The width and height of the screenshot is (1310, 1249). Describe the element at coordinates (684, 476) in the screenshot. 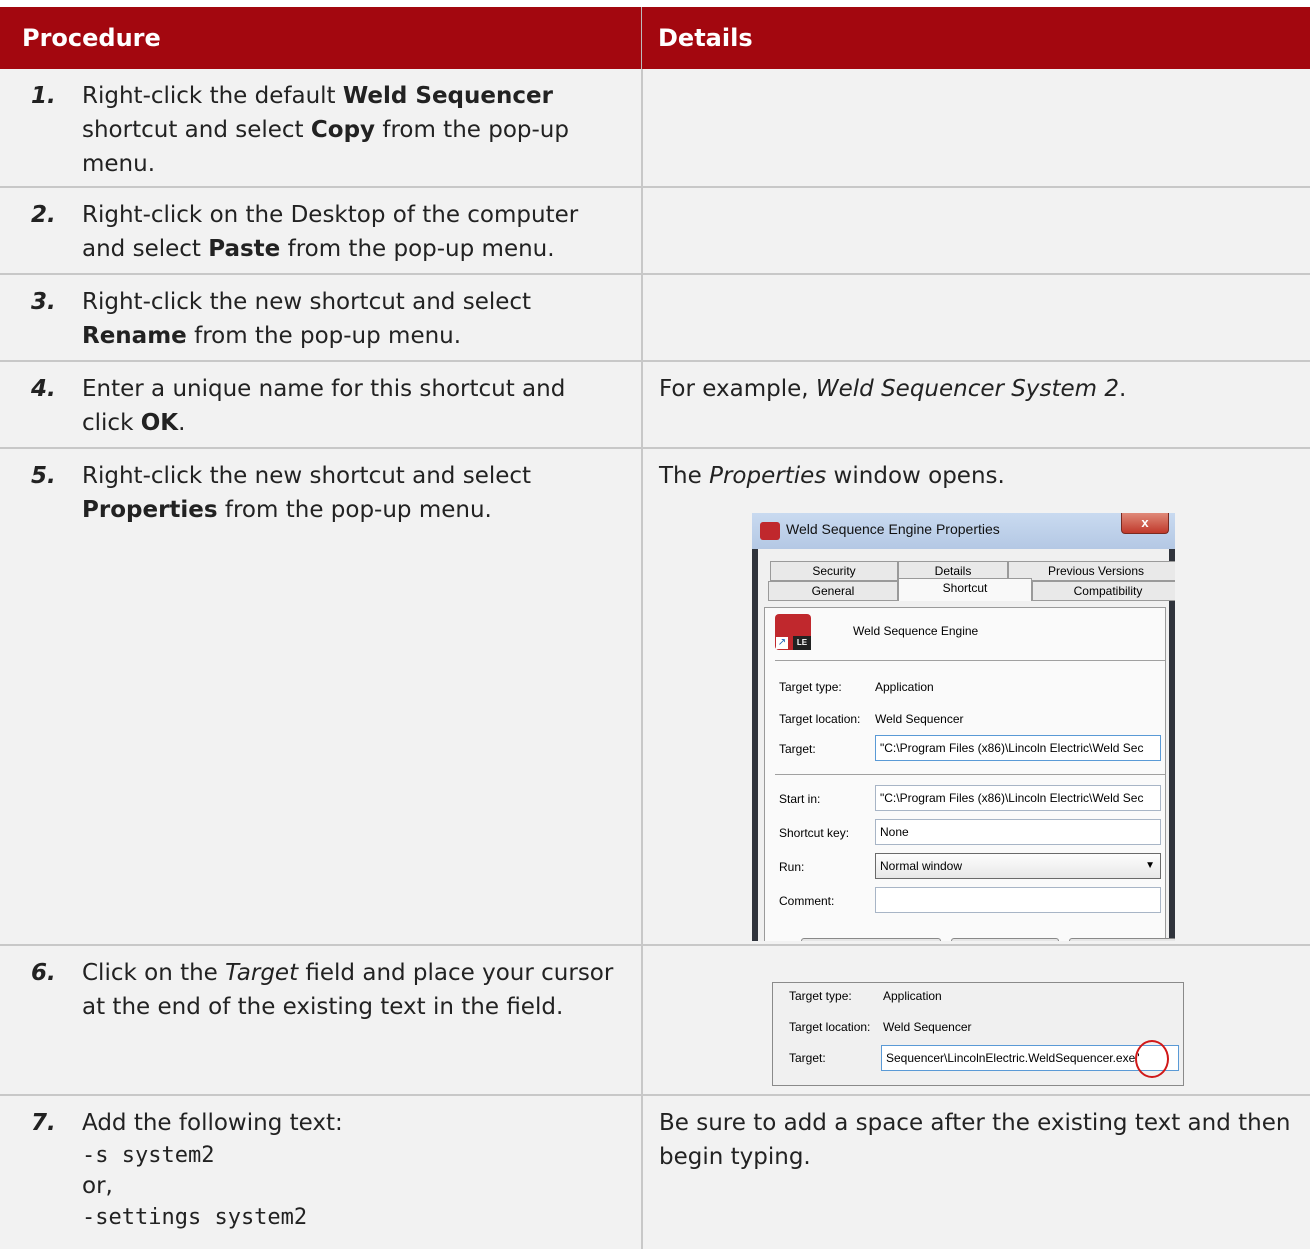

I see `detail-text: The` at that location.